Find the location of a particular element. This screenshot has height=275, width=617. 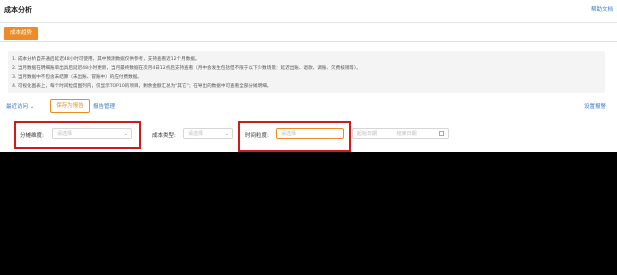

page-title: 成本分析 is located at coordinates (18, 10).